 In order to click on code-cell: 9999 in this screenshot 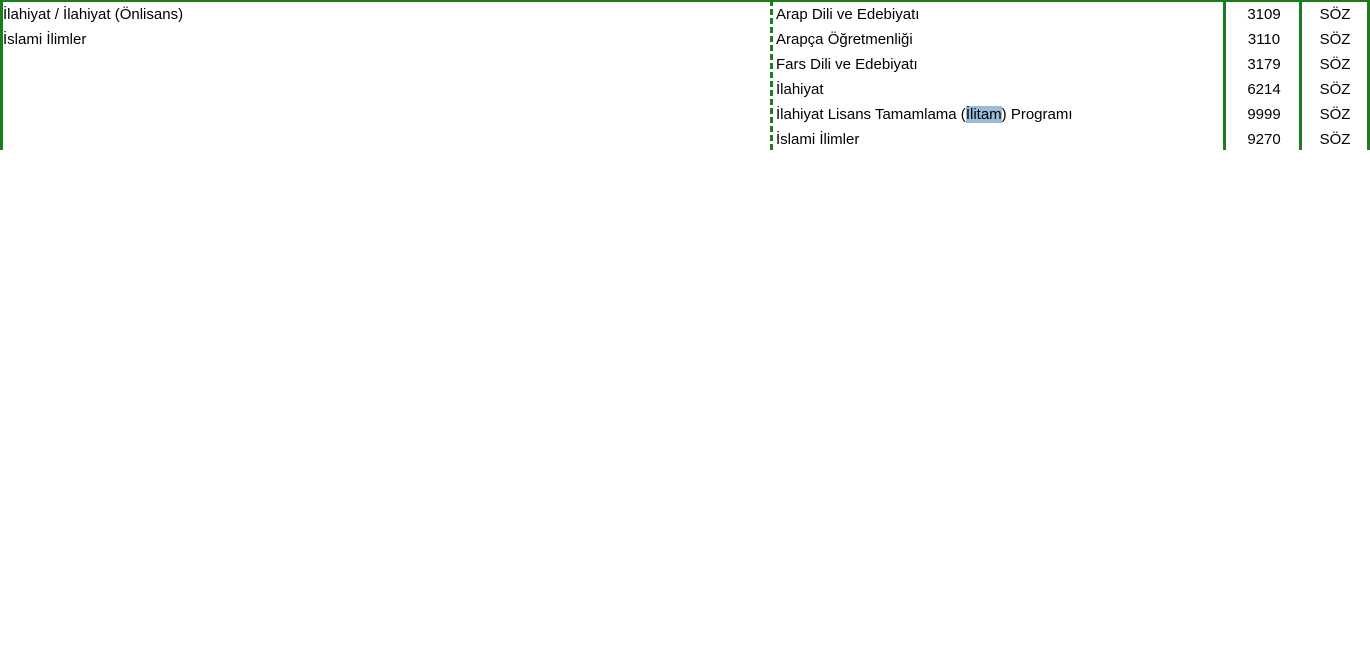, I will do `click(1263, 114)`.